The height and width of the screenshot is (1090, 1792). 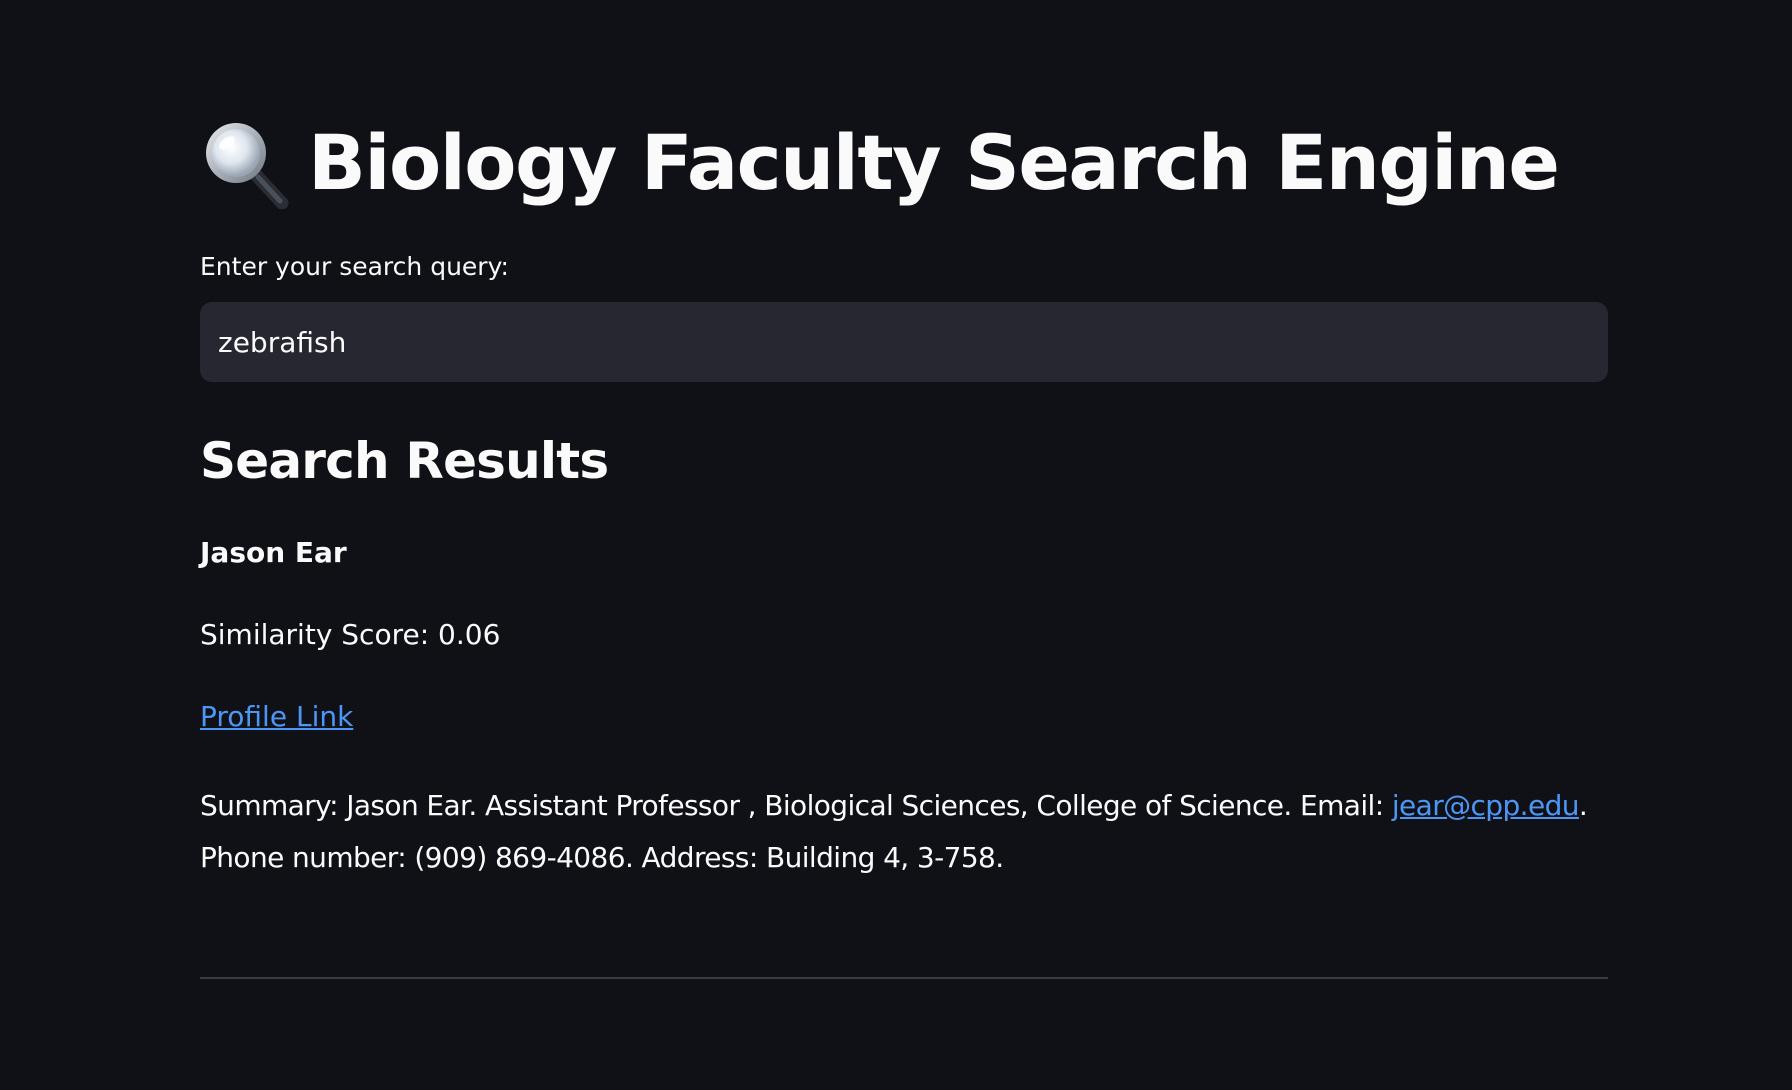 I want to click on page-title: Biology Faculty Search Engine, so click(x=934, y=162).